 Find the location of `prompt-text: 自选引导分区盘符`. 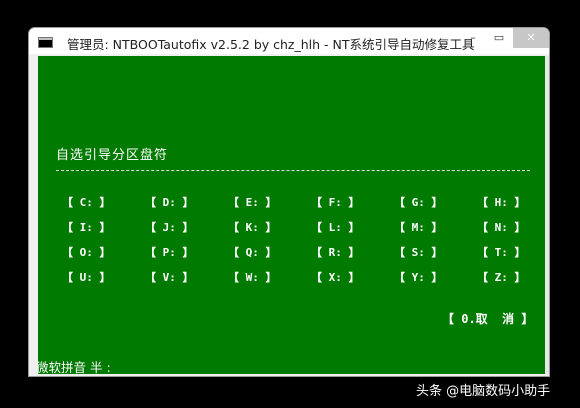

prompt-text: 自选引导分区盘符 is located at coordinates (112, 155).